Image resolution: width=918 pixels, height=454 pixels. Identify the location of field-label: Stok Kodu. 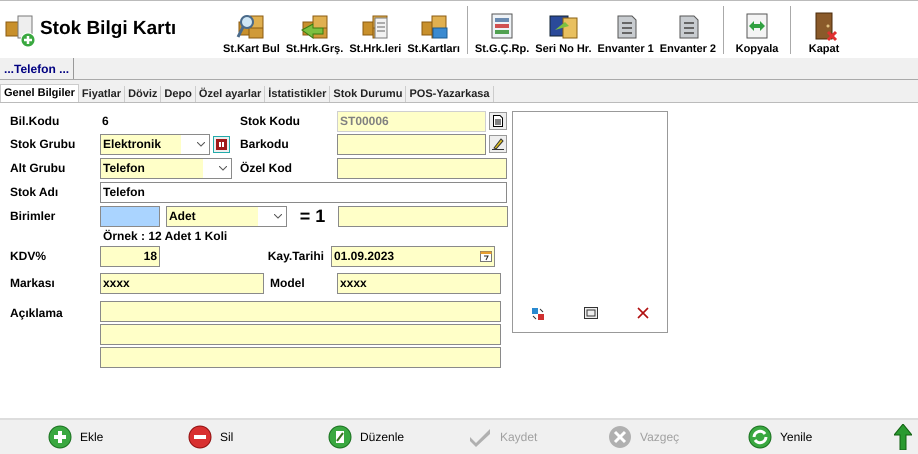
(270, 121).